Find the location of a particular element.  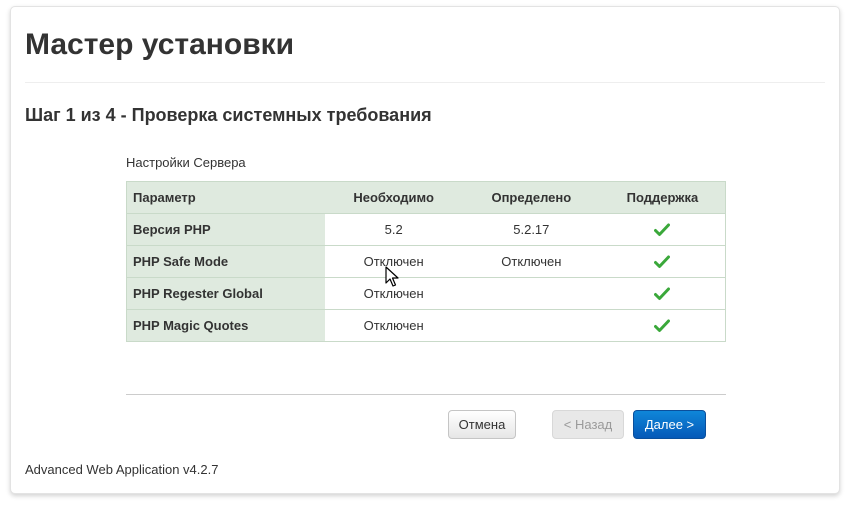

column-header-supported: Поддержка is located at coordinates (662, 197).